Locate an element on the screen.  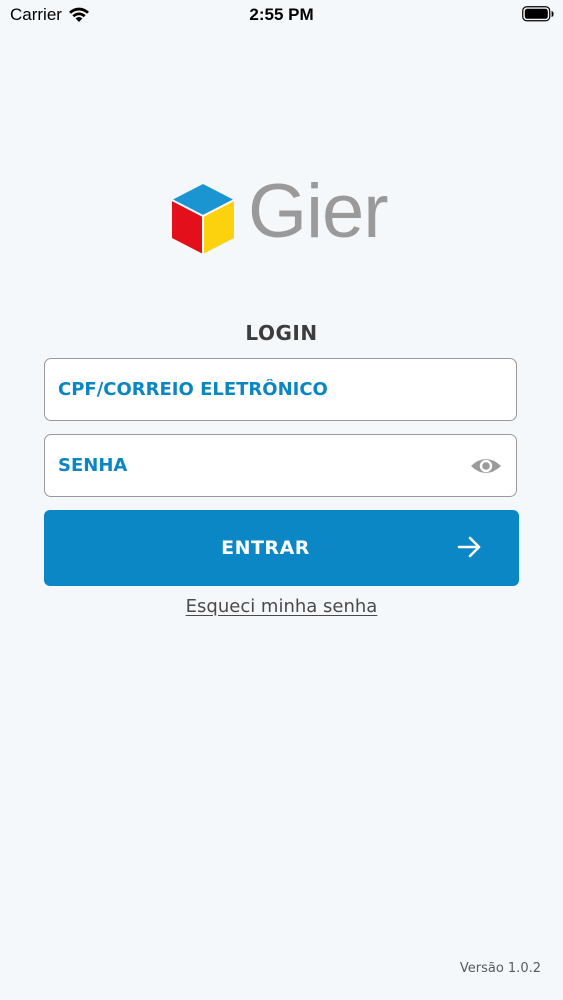
enter-button-label: ENTRAR is located at coordinates (265, 548).